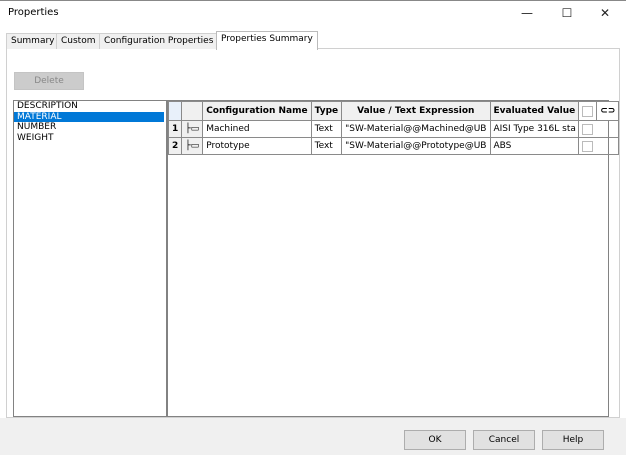 This screenshot has width=626, height=455. Describe the element at coordinates (534, 111) in the screenshot. I see `header-evaluated: Evaluated Value` at that location.